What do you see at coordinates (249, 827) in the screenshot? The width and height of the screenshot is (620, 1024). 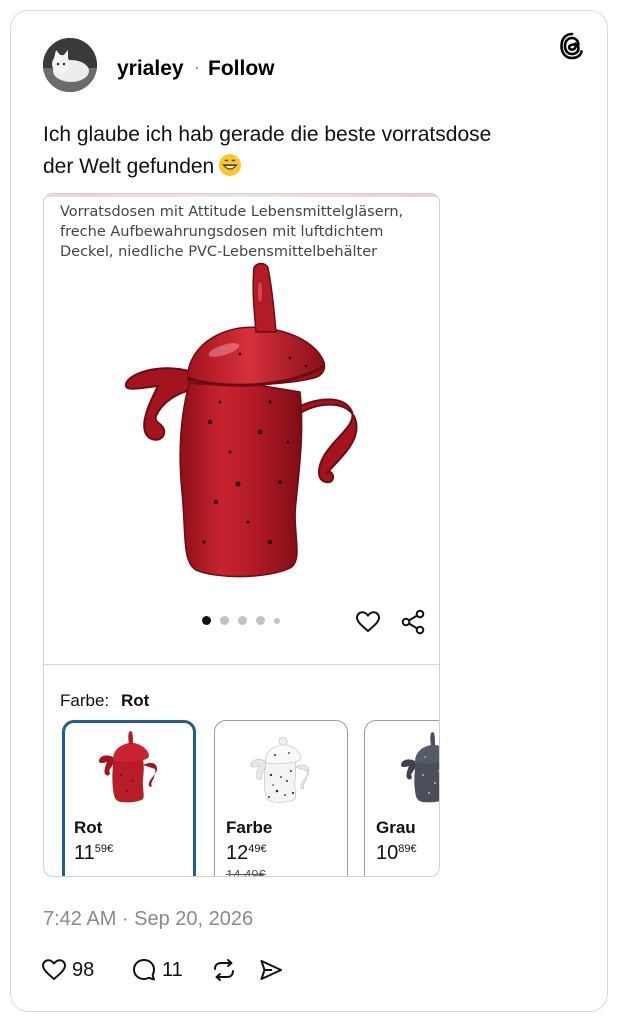 I see `variant-name: Farbe` at bounding box center [249, 827].